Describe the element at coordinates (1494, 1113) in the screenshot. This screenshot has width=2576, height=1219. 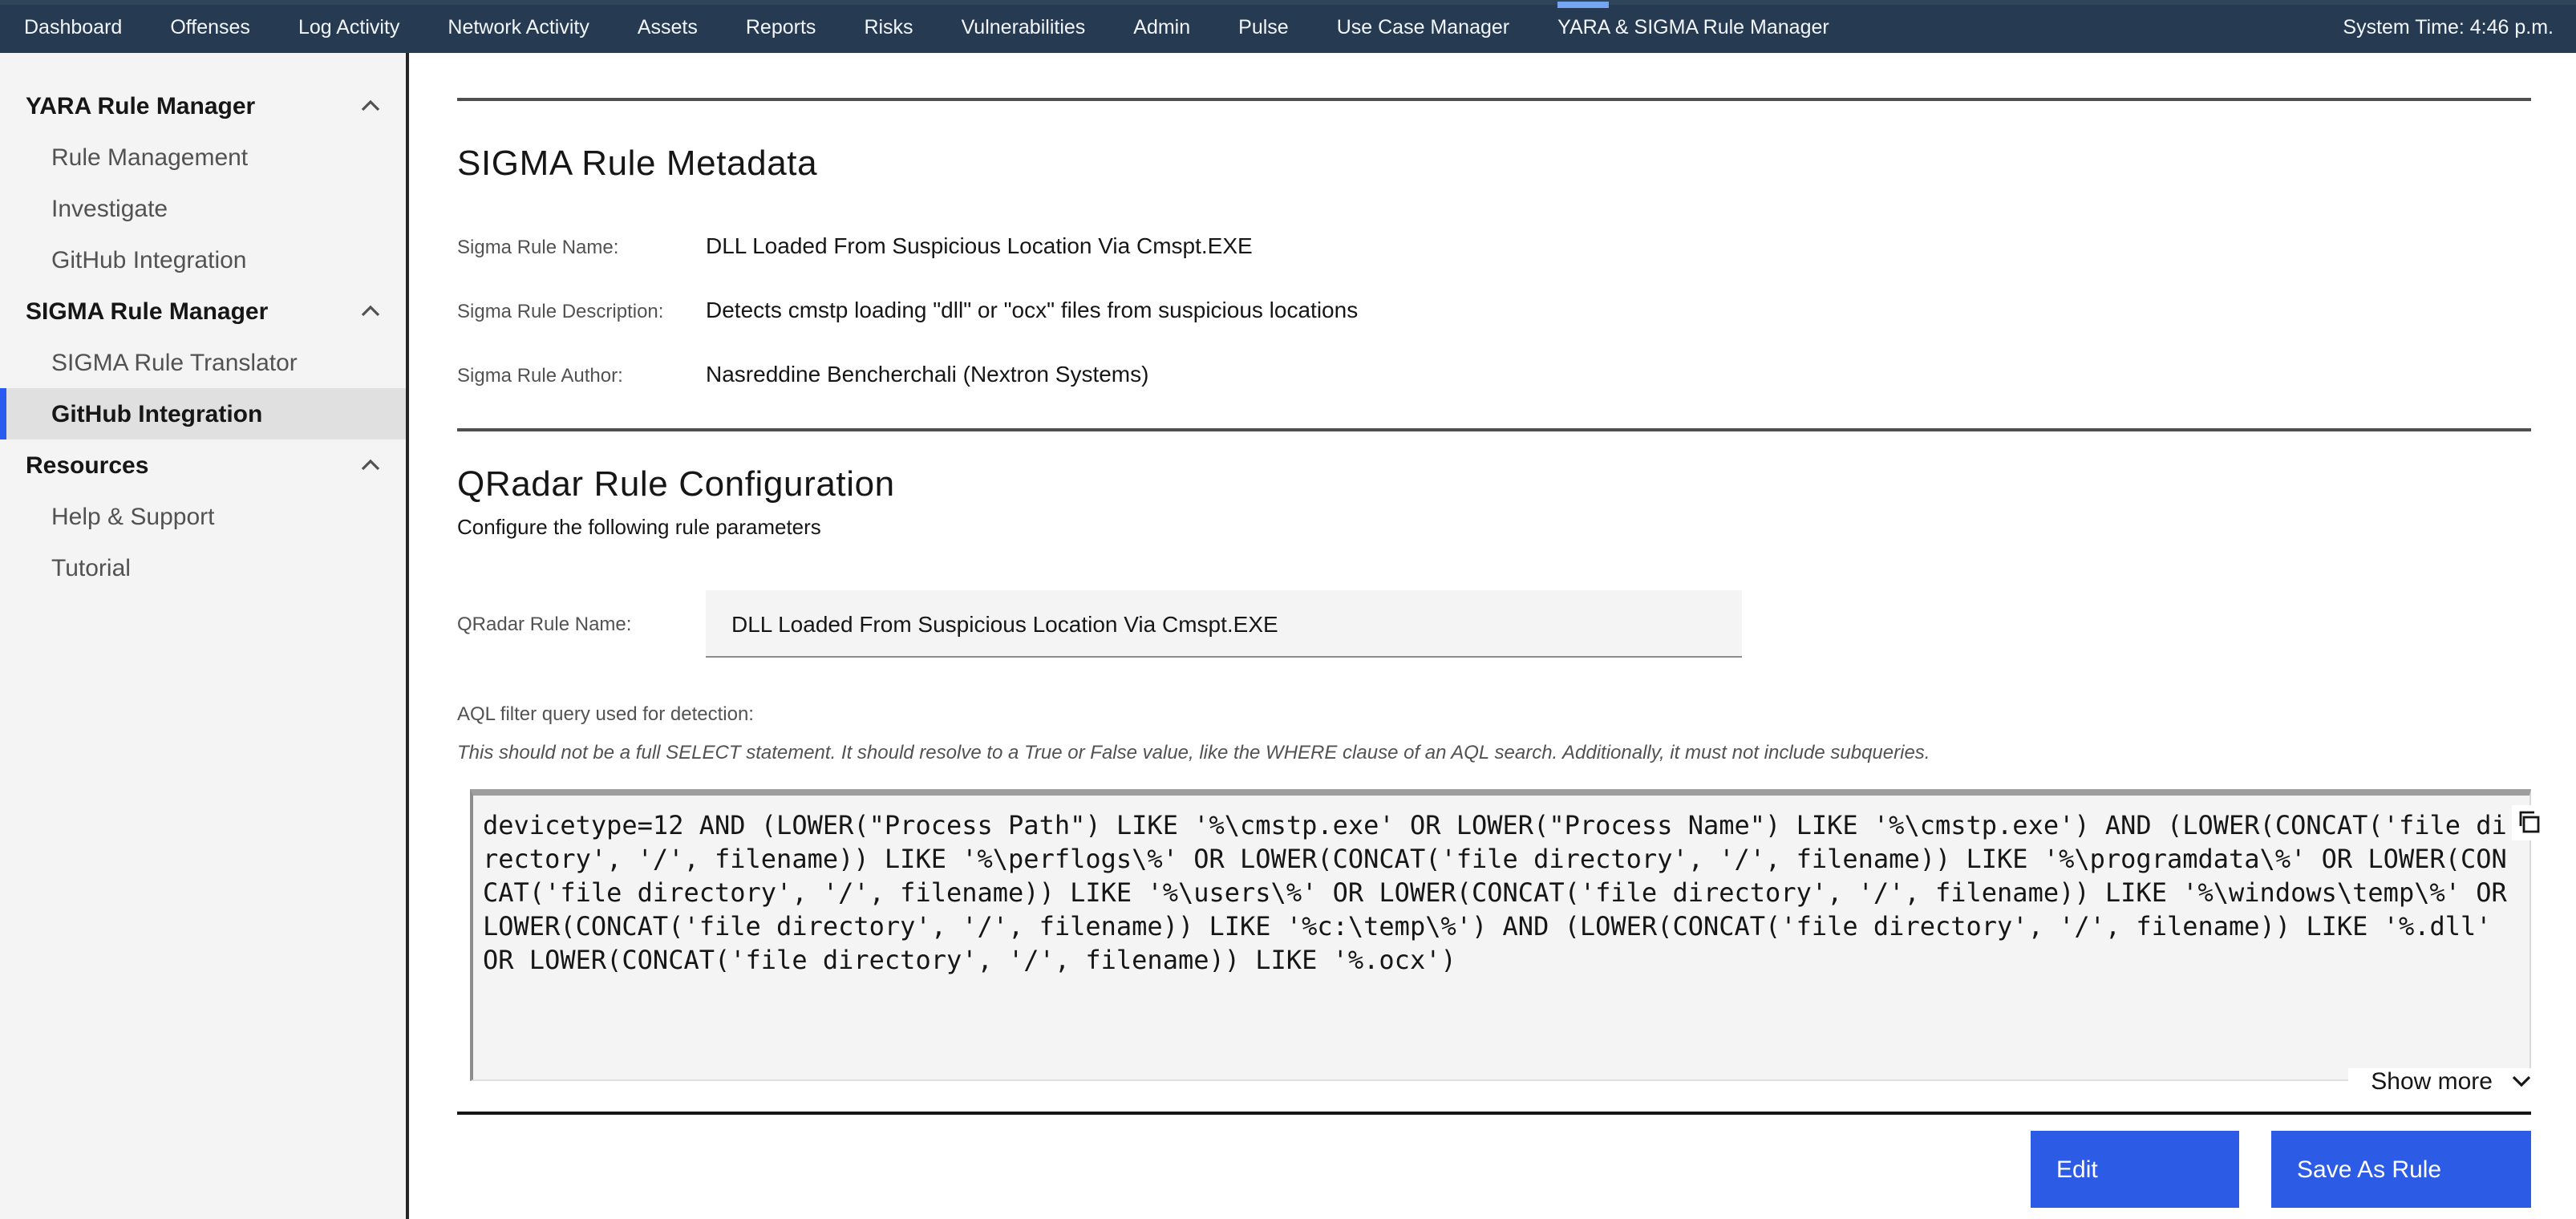
I see `footer-divider` at that location.